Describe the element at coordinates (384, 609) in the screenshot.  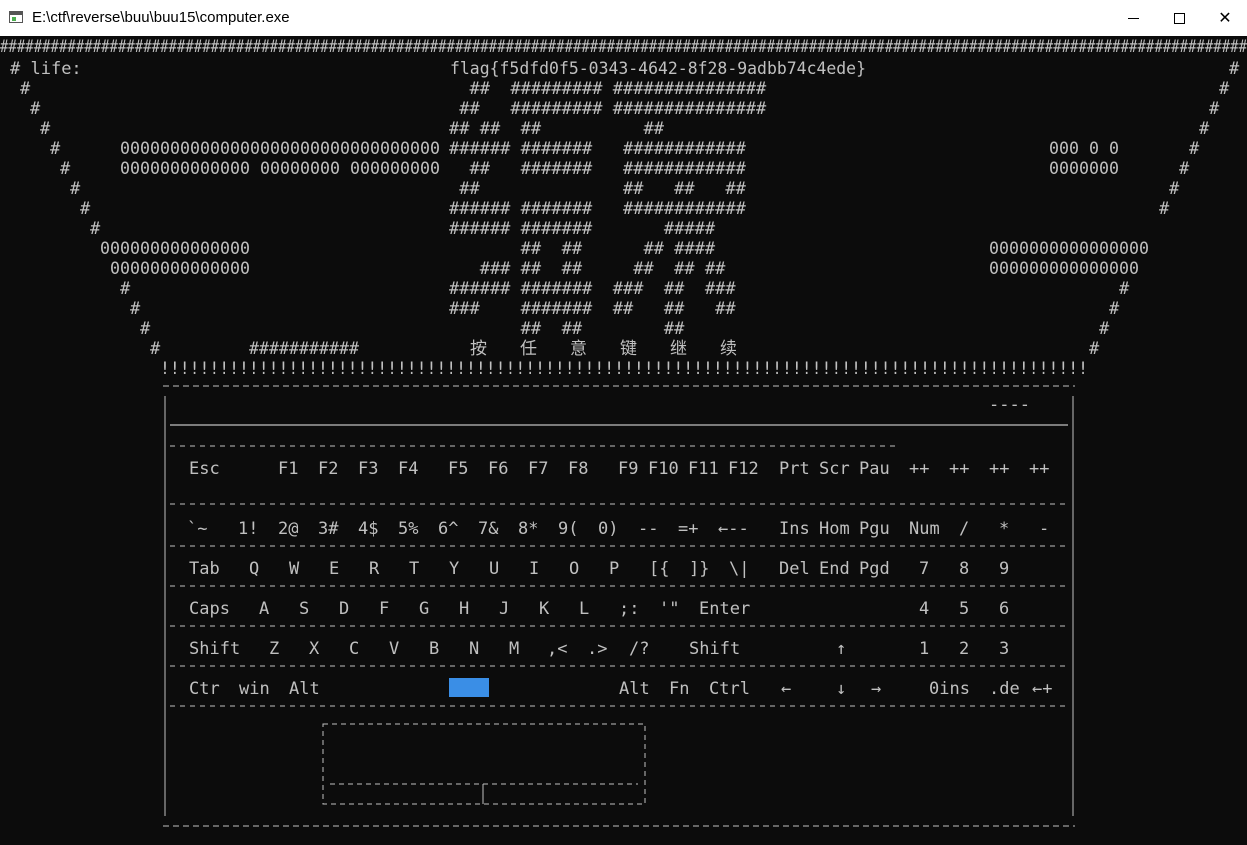
I see `key-f: F` at that location.